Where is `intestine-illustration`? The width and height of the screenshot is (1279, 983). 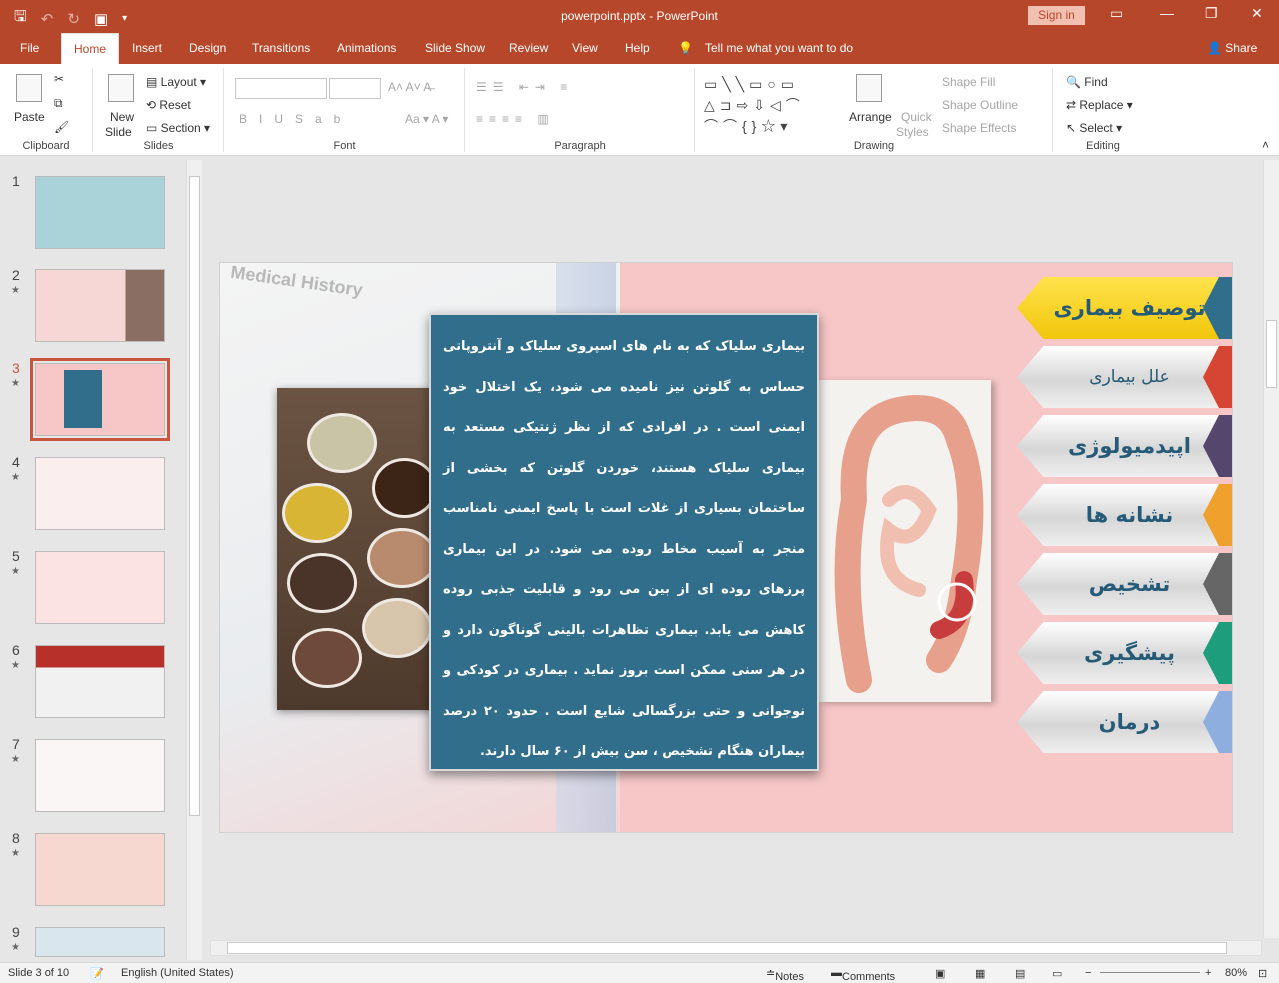 intestine-illustration is located at coordinates (909, 544).